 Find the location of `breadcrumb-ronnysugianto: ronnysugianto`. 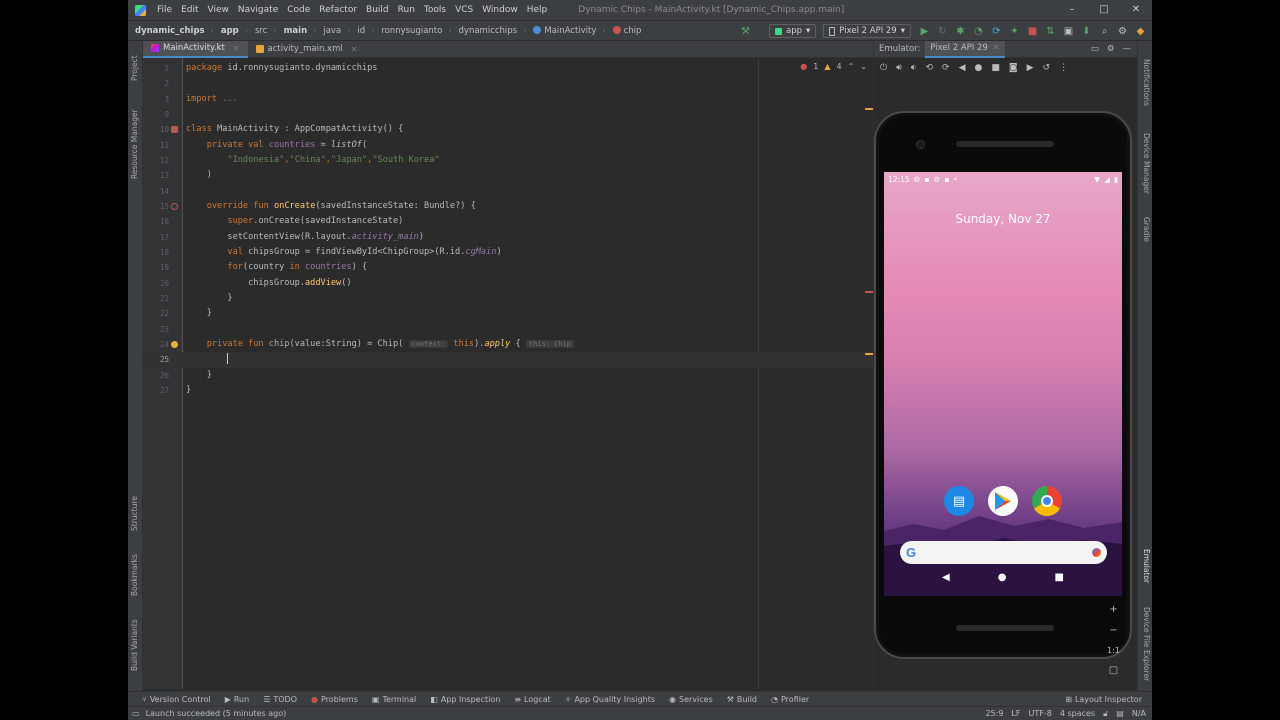

breadcrumb-ronnysugianto: ronnysugianto is located at coordinates (411, 31).